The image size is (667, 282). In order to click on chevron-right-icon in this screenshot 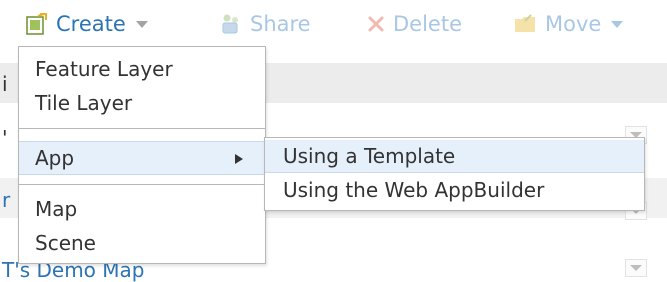, I will do `click(239, 159)`.